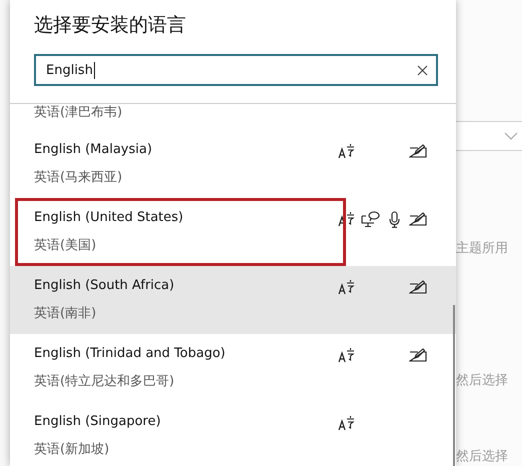  I want to click on language-item: English (Trinidad and Tobago) 英语(特立尼达和多巴哥), so click(233, 368).